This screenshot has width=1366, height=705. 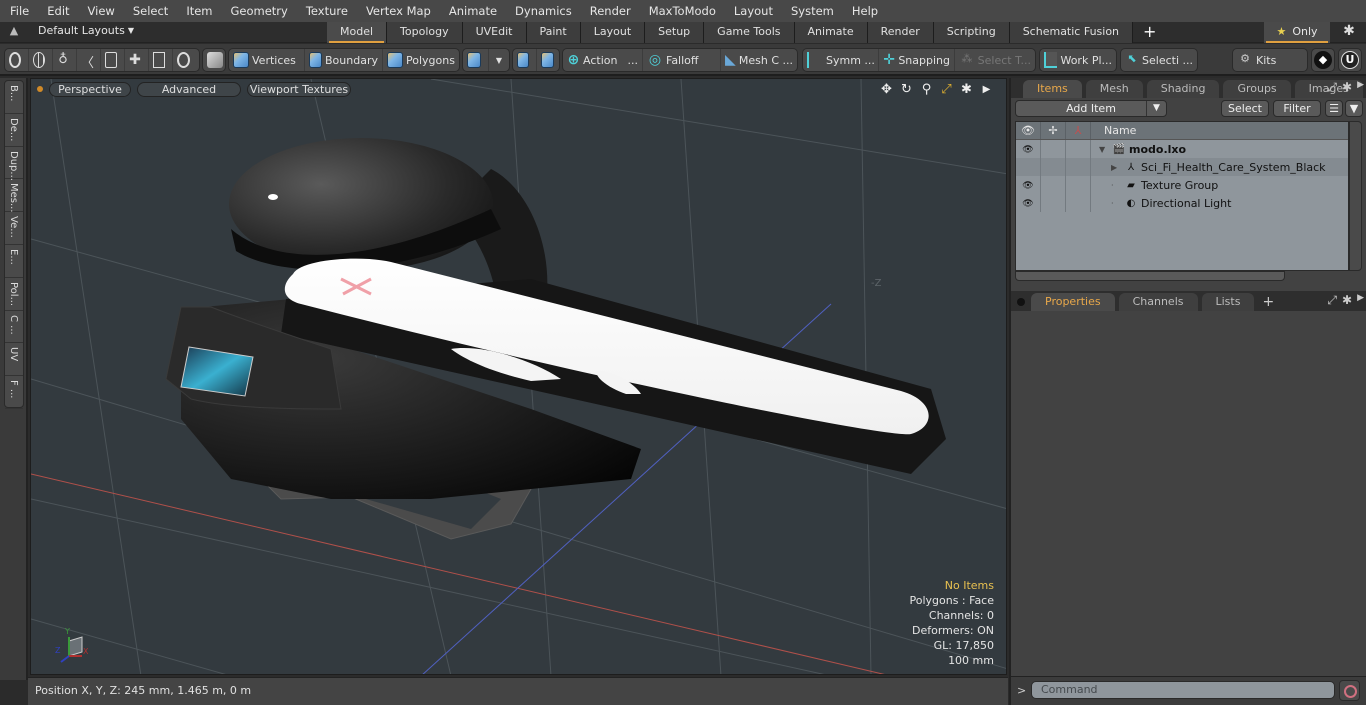 What do you see at coordinates (1360, 87) in the screenshot?
I see `panel-arrow-icon: ▶` at bounding box center [1360, 87].